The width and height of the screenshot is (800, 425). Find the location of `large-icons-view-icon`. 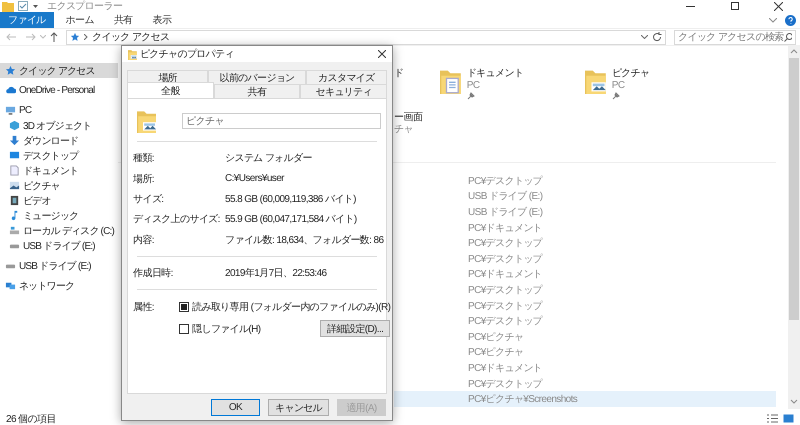

large-icons-view-icon is located at coordinates (788, 418).